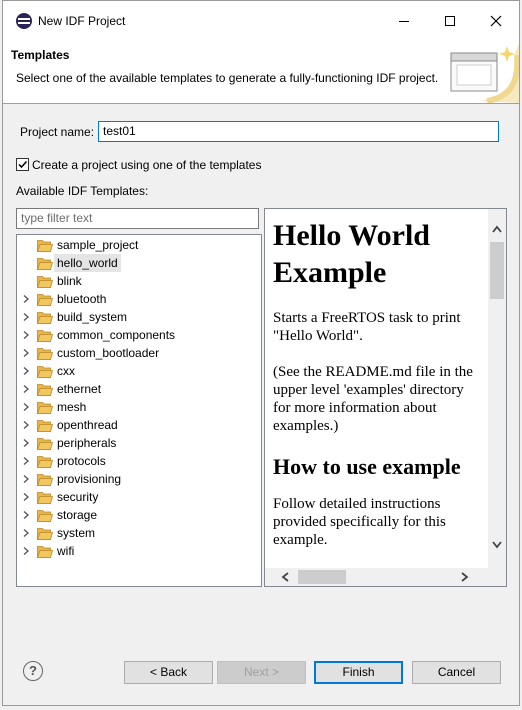 Image resolution: width=522 pixels, height=710 pixels. Describe the element at coordinates (261, 21) in the screenshot. I see `title-bar: New IDF Project` at that location.